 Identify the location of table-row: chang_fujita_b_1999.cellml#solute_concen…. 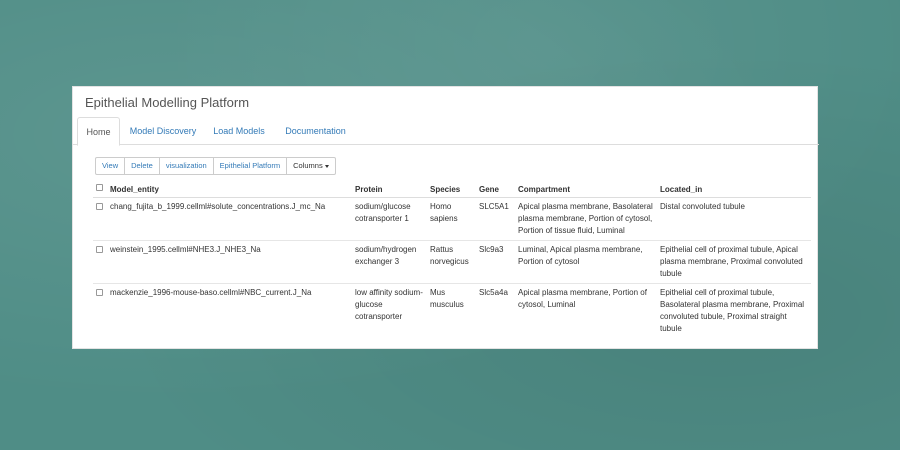
(452, 218).